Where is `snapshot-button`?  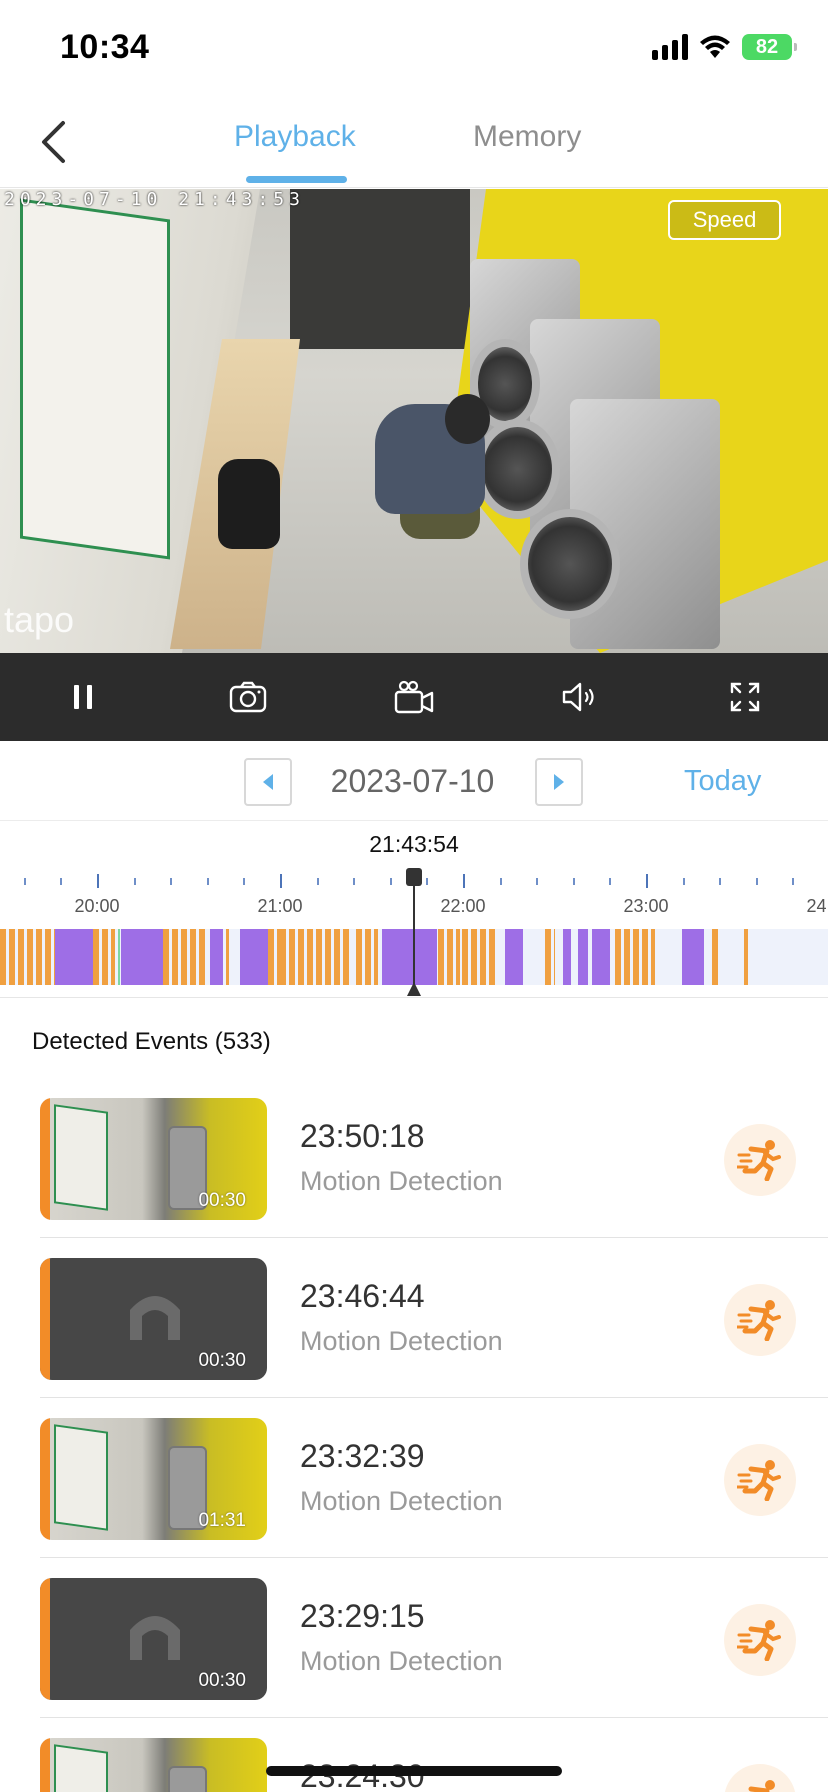
snapshot-button is located at coordinates (248, 697).